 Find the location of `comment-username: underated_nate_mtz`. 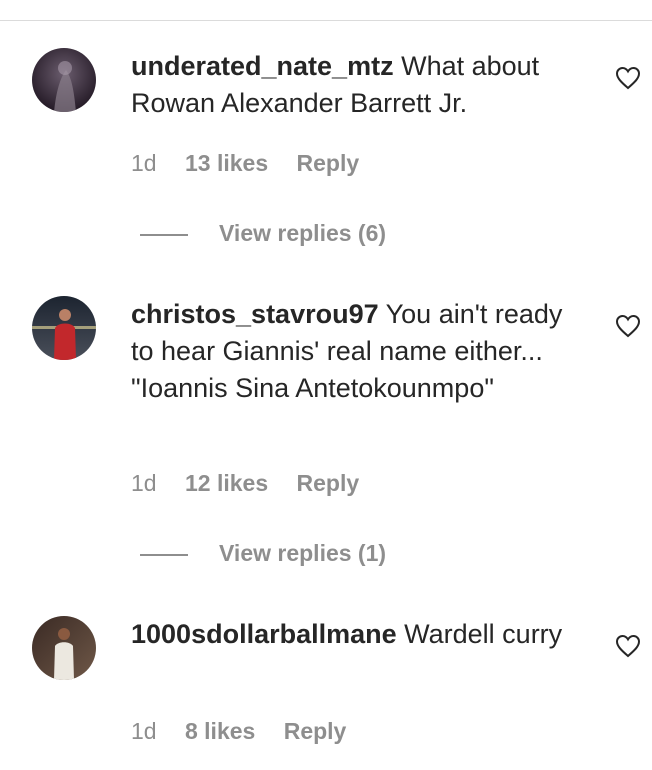

comment-username: underated_nate_mtz is located at coordinates (262, 66).